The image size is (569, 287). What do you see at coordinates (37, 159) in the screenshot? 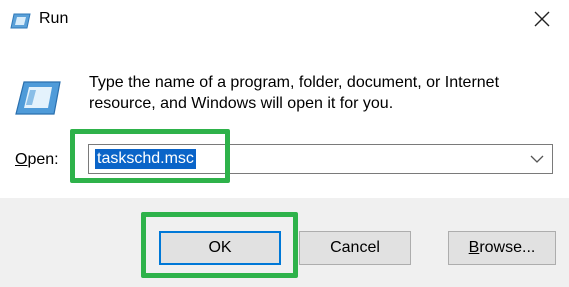
I see `open-label: Open:` at bounding box center [37, 159].